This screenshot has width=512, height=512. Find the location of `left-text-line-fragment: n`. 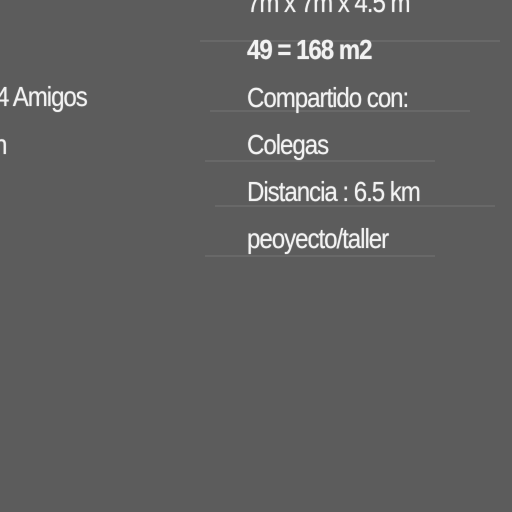

left-text-line-fragment: n is located at coordinates (3, 145).